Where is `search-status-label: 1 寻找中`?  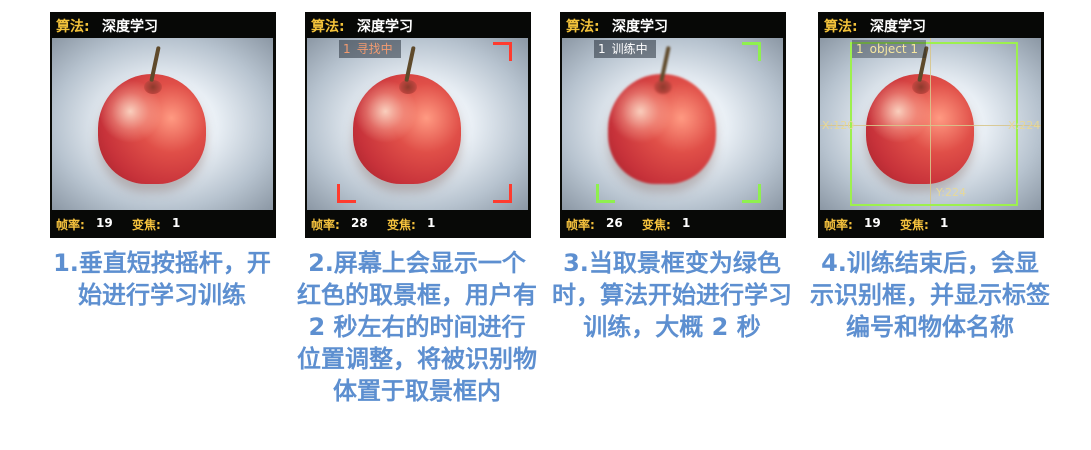
search-status-label: 1 寻找中 is located at coordinates (370, 49).